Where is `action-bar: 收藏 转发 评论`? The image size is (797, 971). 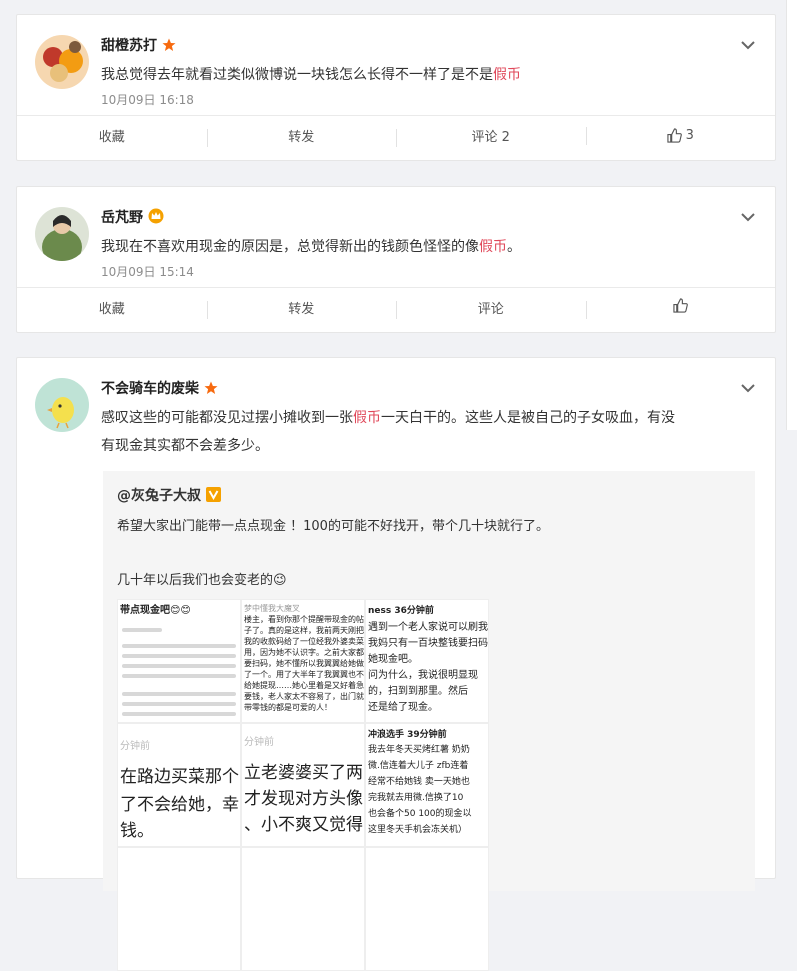 action-bar: 收藏 转发 评论 is located at coordinates (396, 309).